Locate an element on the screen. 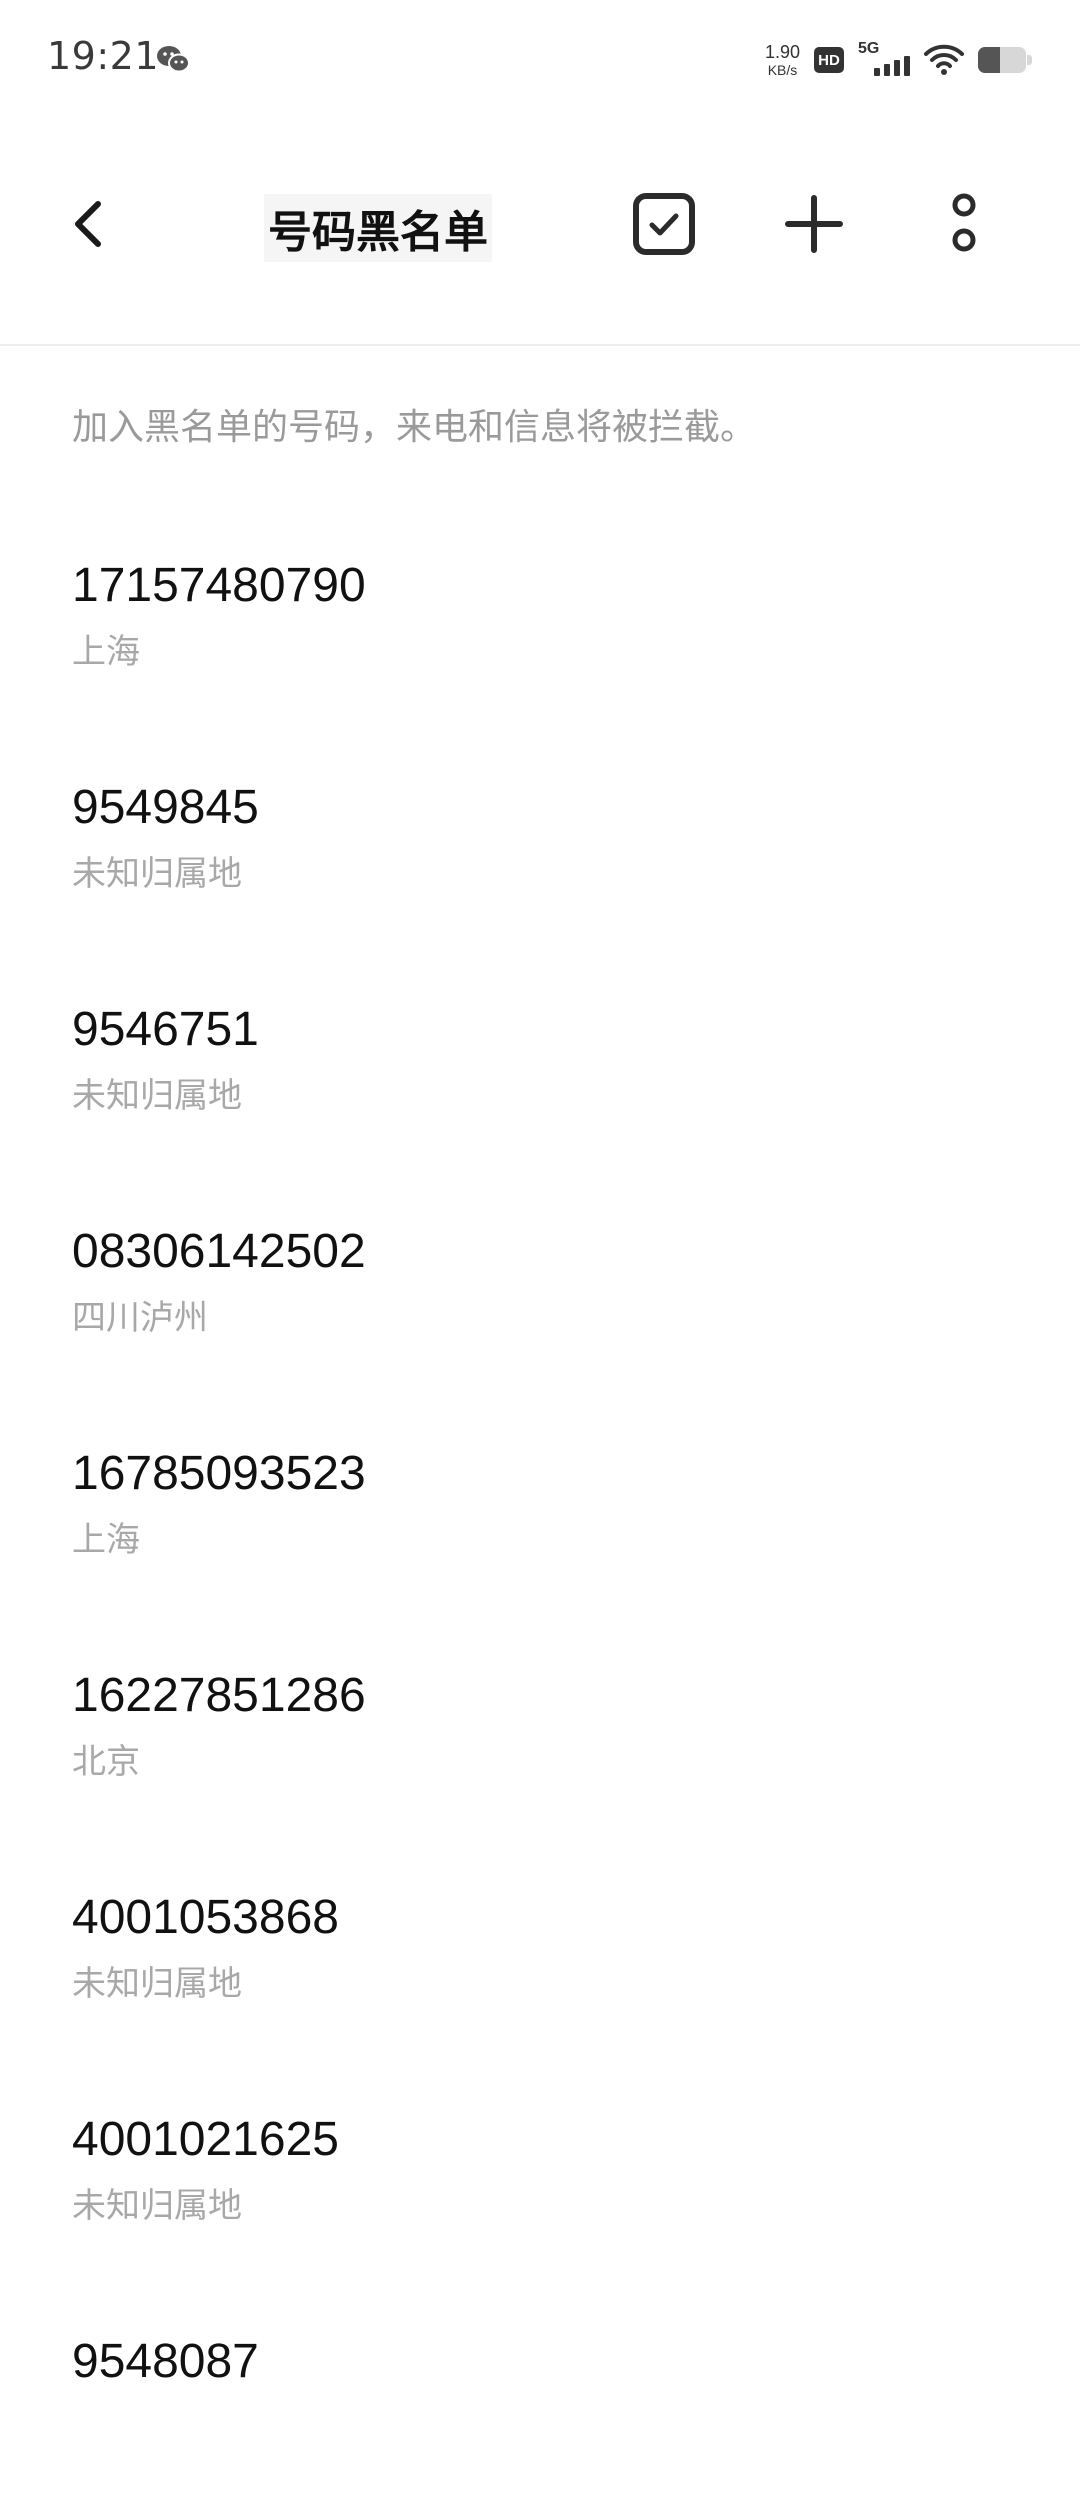 This screenshot has width=1080, height=2518. more-vertical-icon is located at coordinates (964, 222).